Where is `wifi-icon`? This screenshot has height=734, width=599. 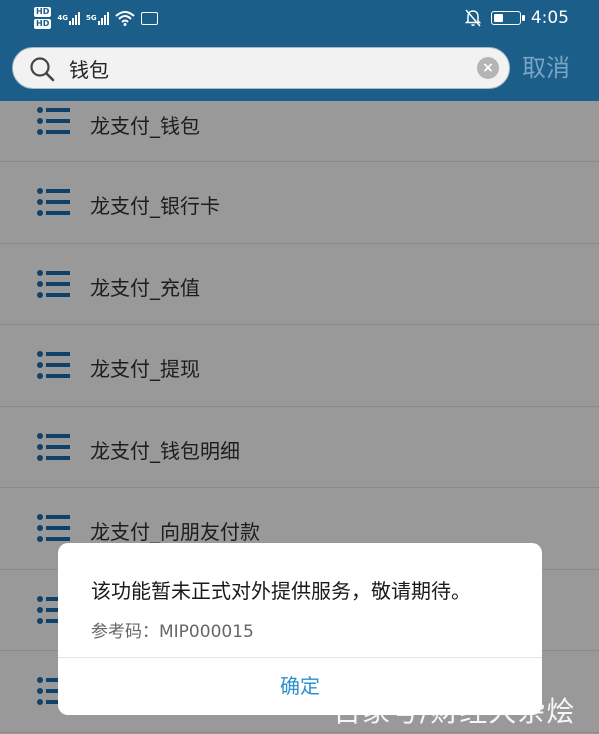 wifi-icon is located at coordinates (124, 18).